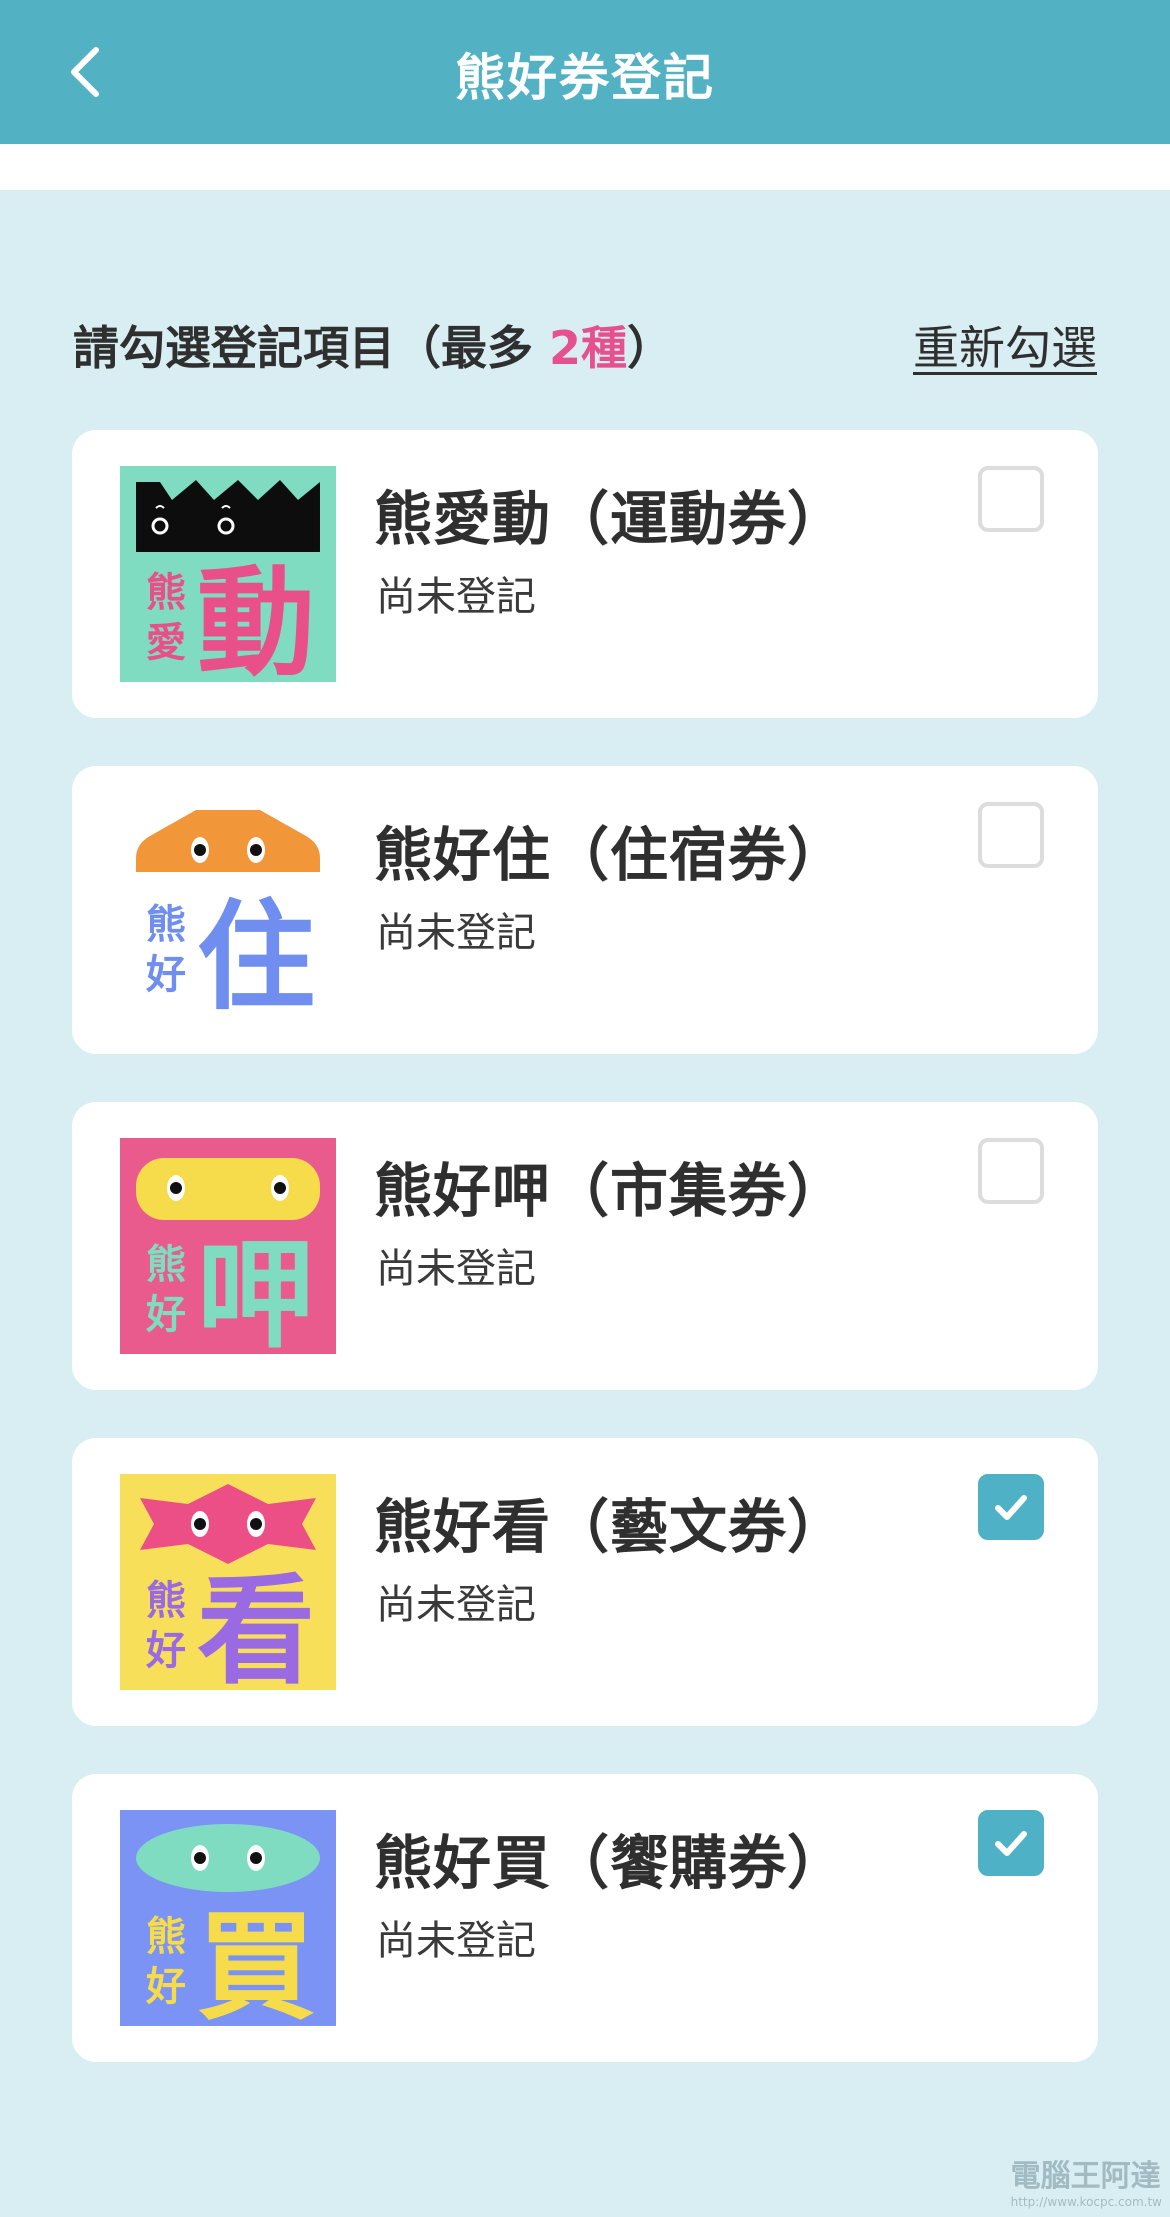 This screenshot has width=1170, height=2217. What do you see at coordinates (610, 1191) in the screenshot?
I see `voucher-title: 熊好呷（市集券）` at bounding box center [610, 1191].